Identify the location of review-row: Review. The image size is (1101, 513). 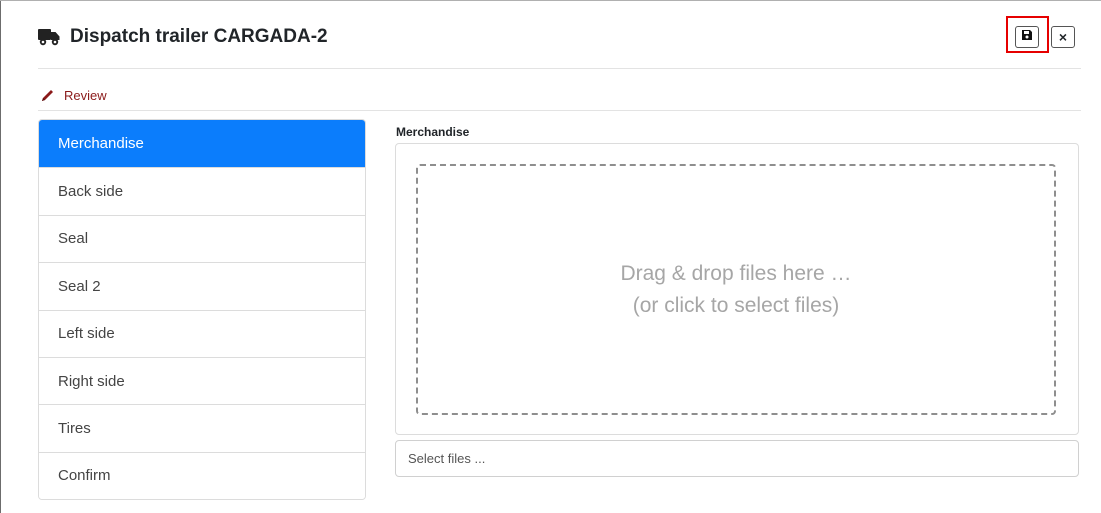
(559, 99).